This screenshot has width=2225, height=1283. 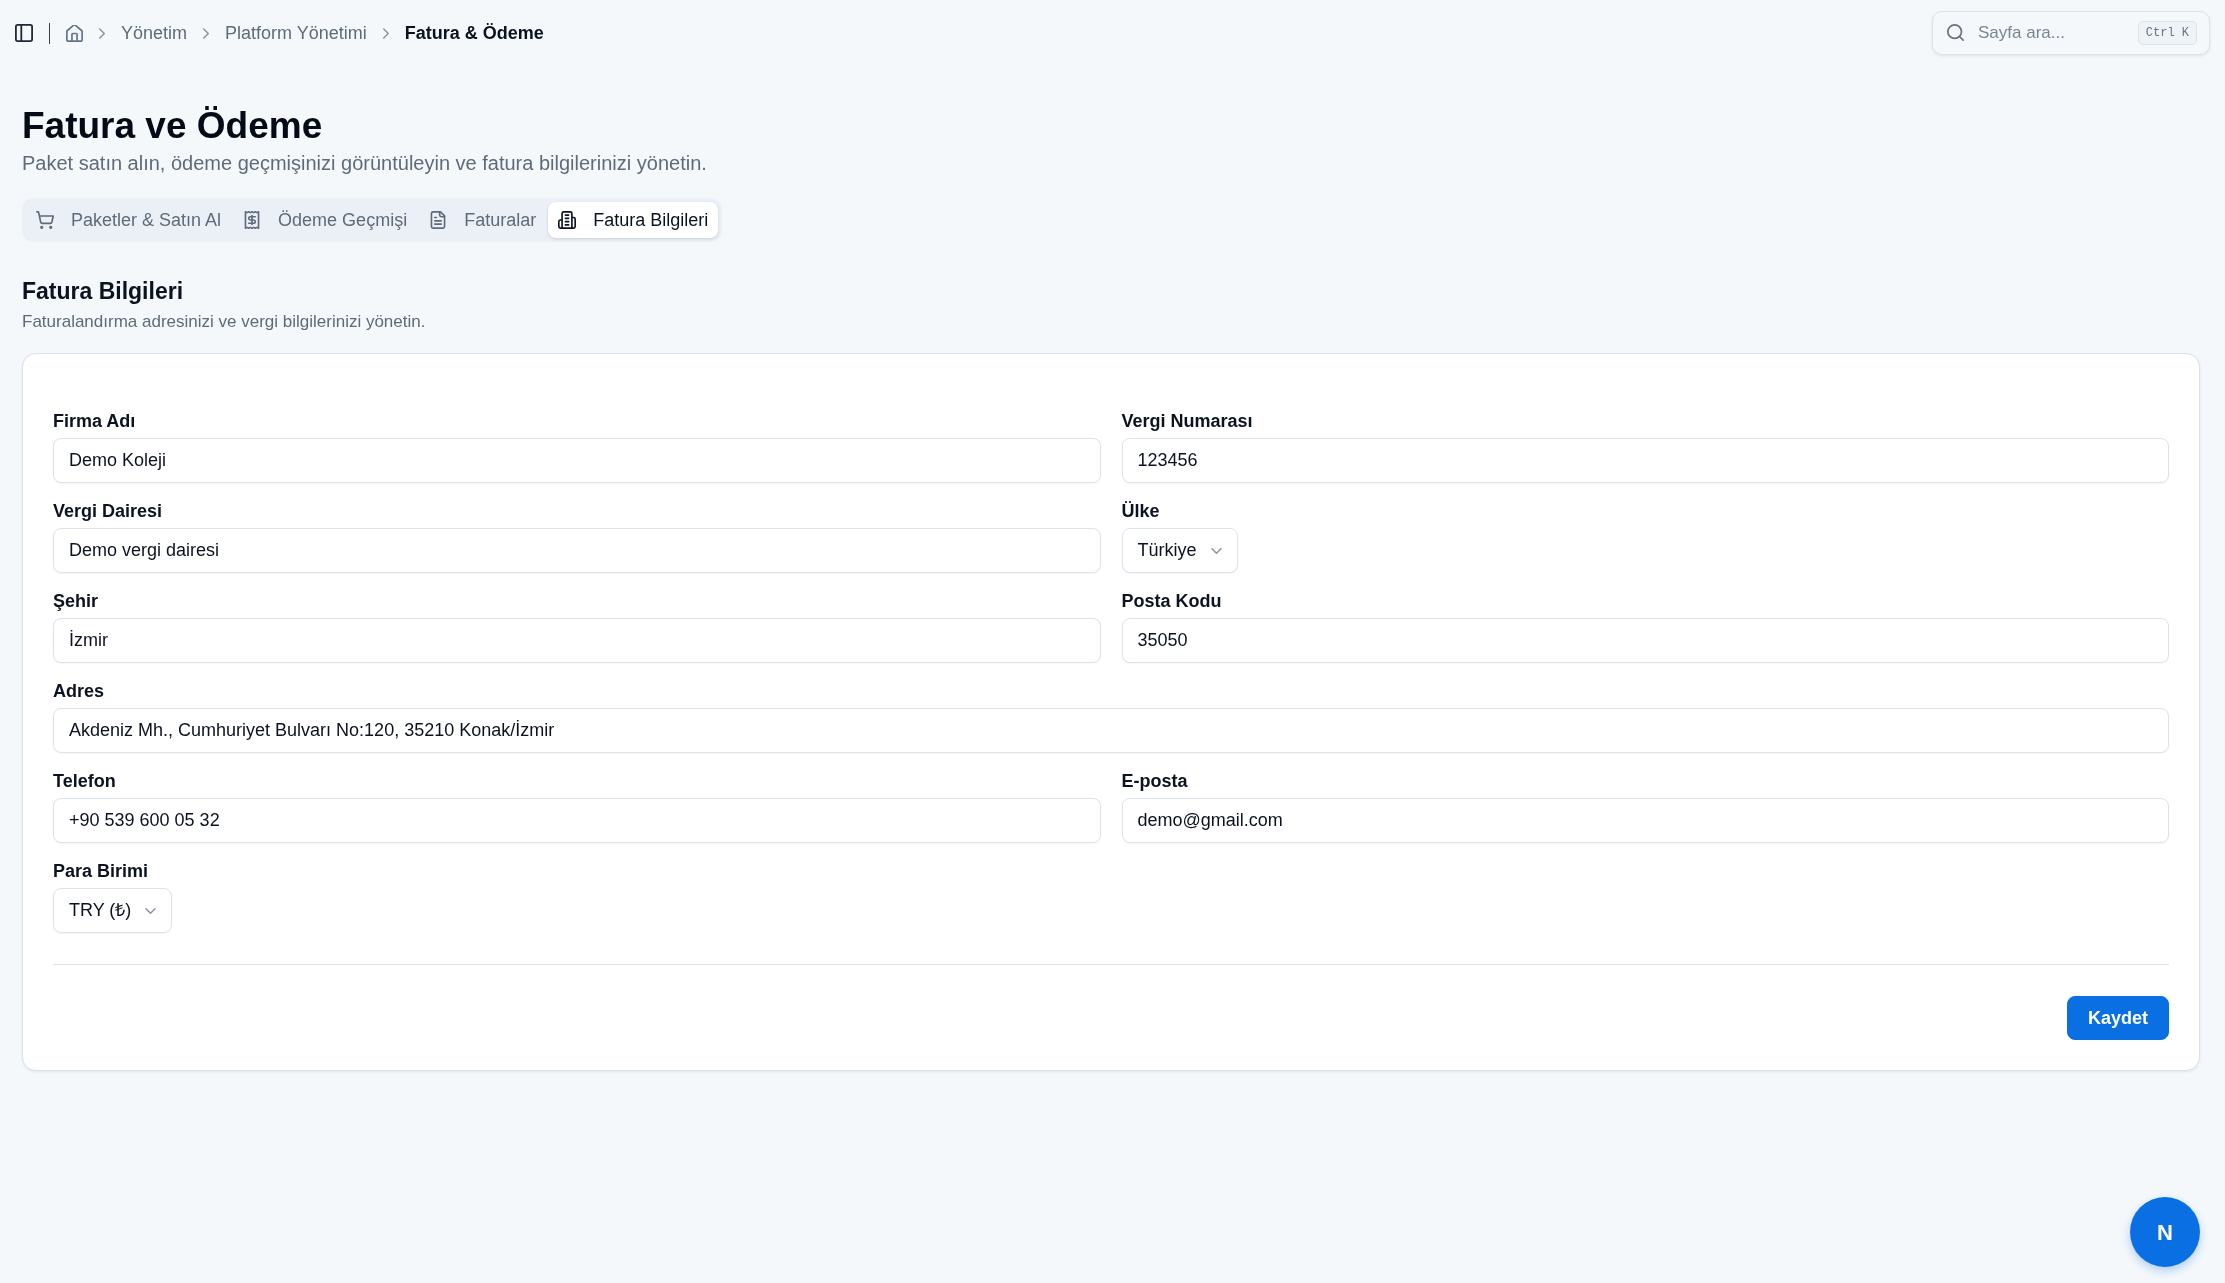 What do you see at coordinates (1645, 461) in the screenshot?
I see `text-field: 123456` at bounding box center [1645, 461].